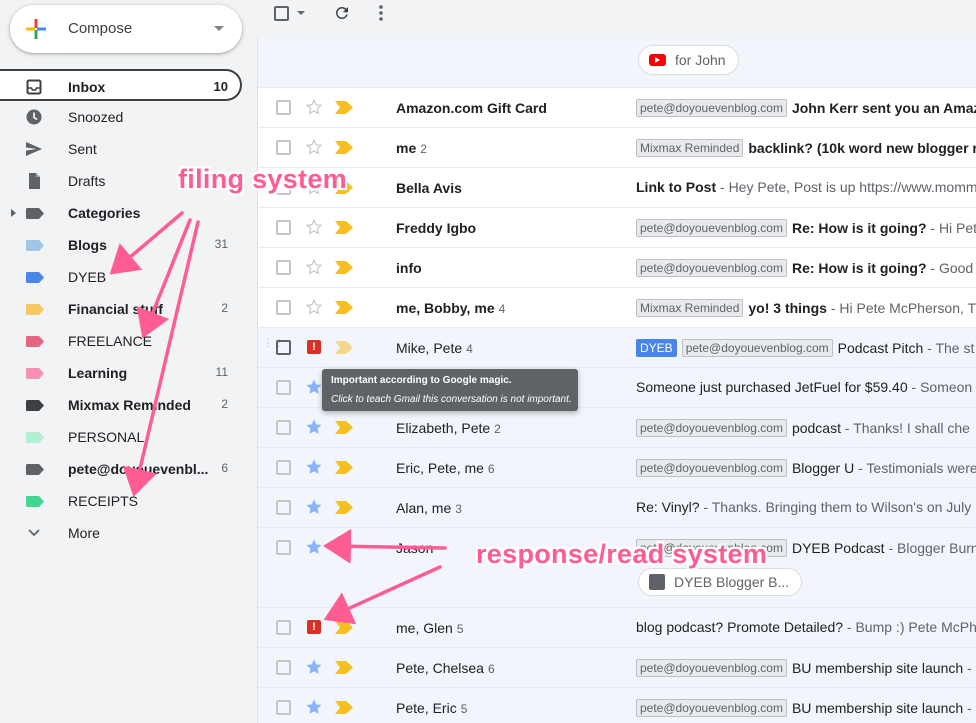  I want to click on select-dropdown-icon, so click(301, 13).